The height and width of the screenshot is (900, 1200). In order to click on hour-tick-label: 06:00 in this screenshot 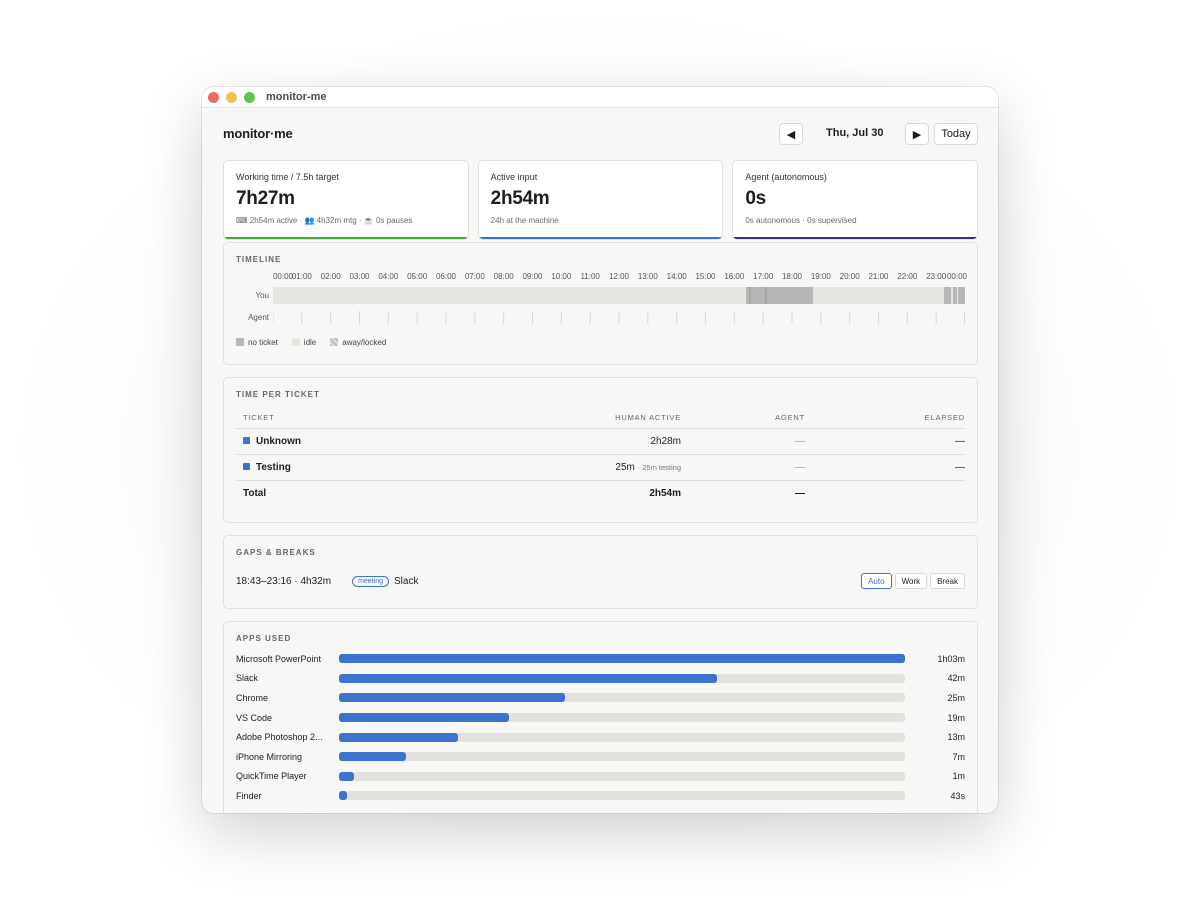, I will do `click(446, 276)`.